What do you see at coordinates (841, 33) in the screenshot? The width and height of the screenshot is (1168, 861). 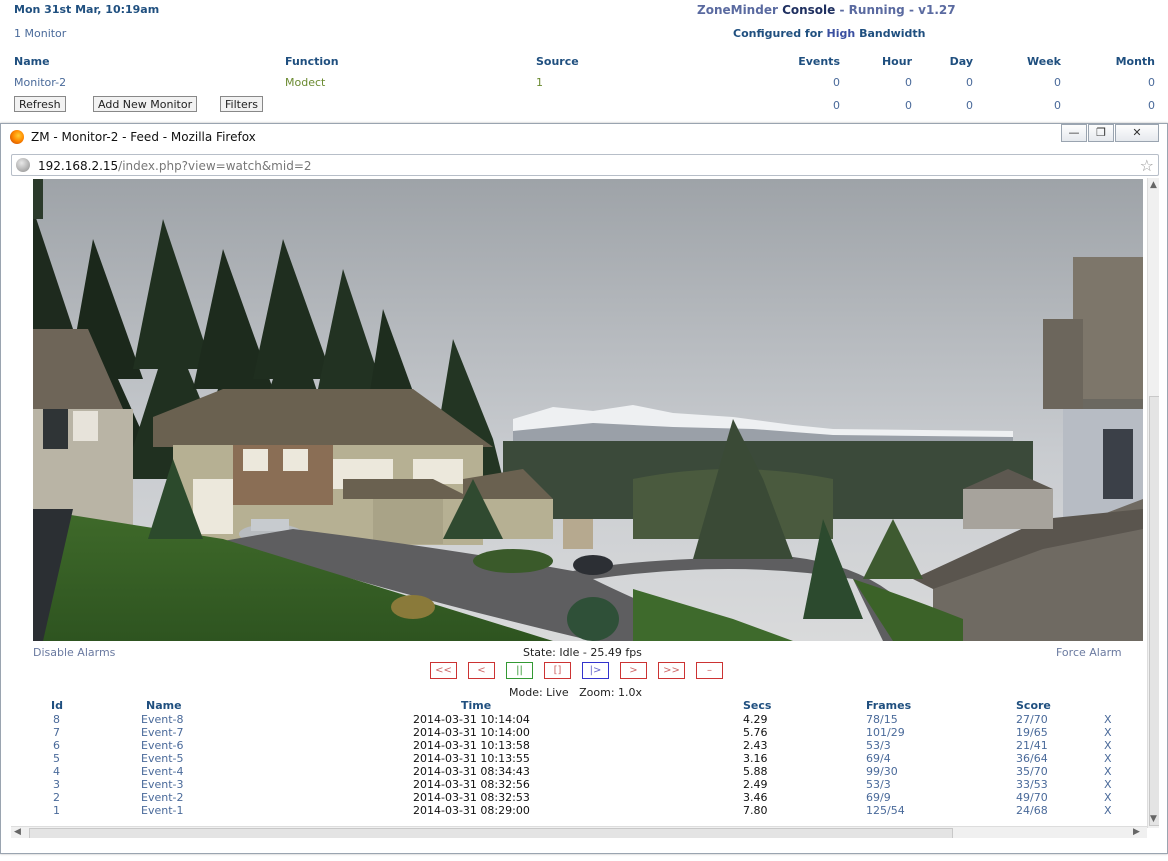 I see `bandwidth-link: High` at bounding box center [841, 33].